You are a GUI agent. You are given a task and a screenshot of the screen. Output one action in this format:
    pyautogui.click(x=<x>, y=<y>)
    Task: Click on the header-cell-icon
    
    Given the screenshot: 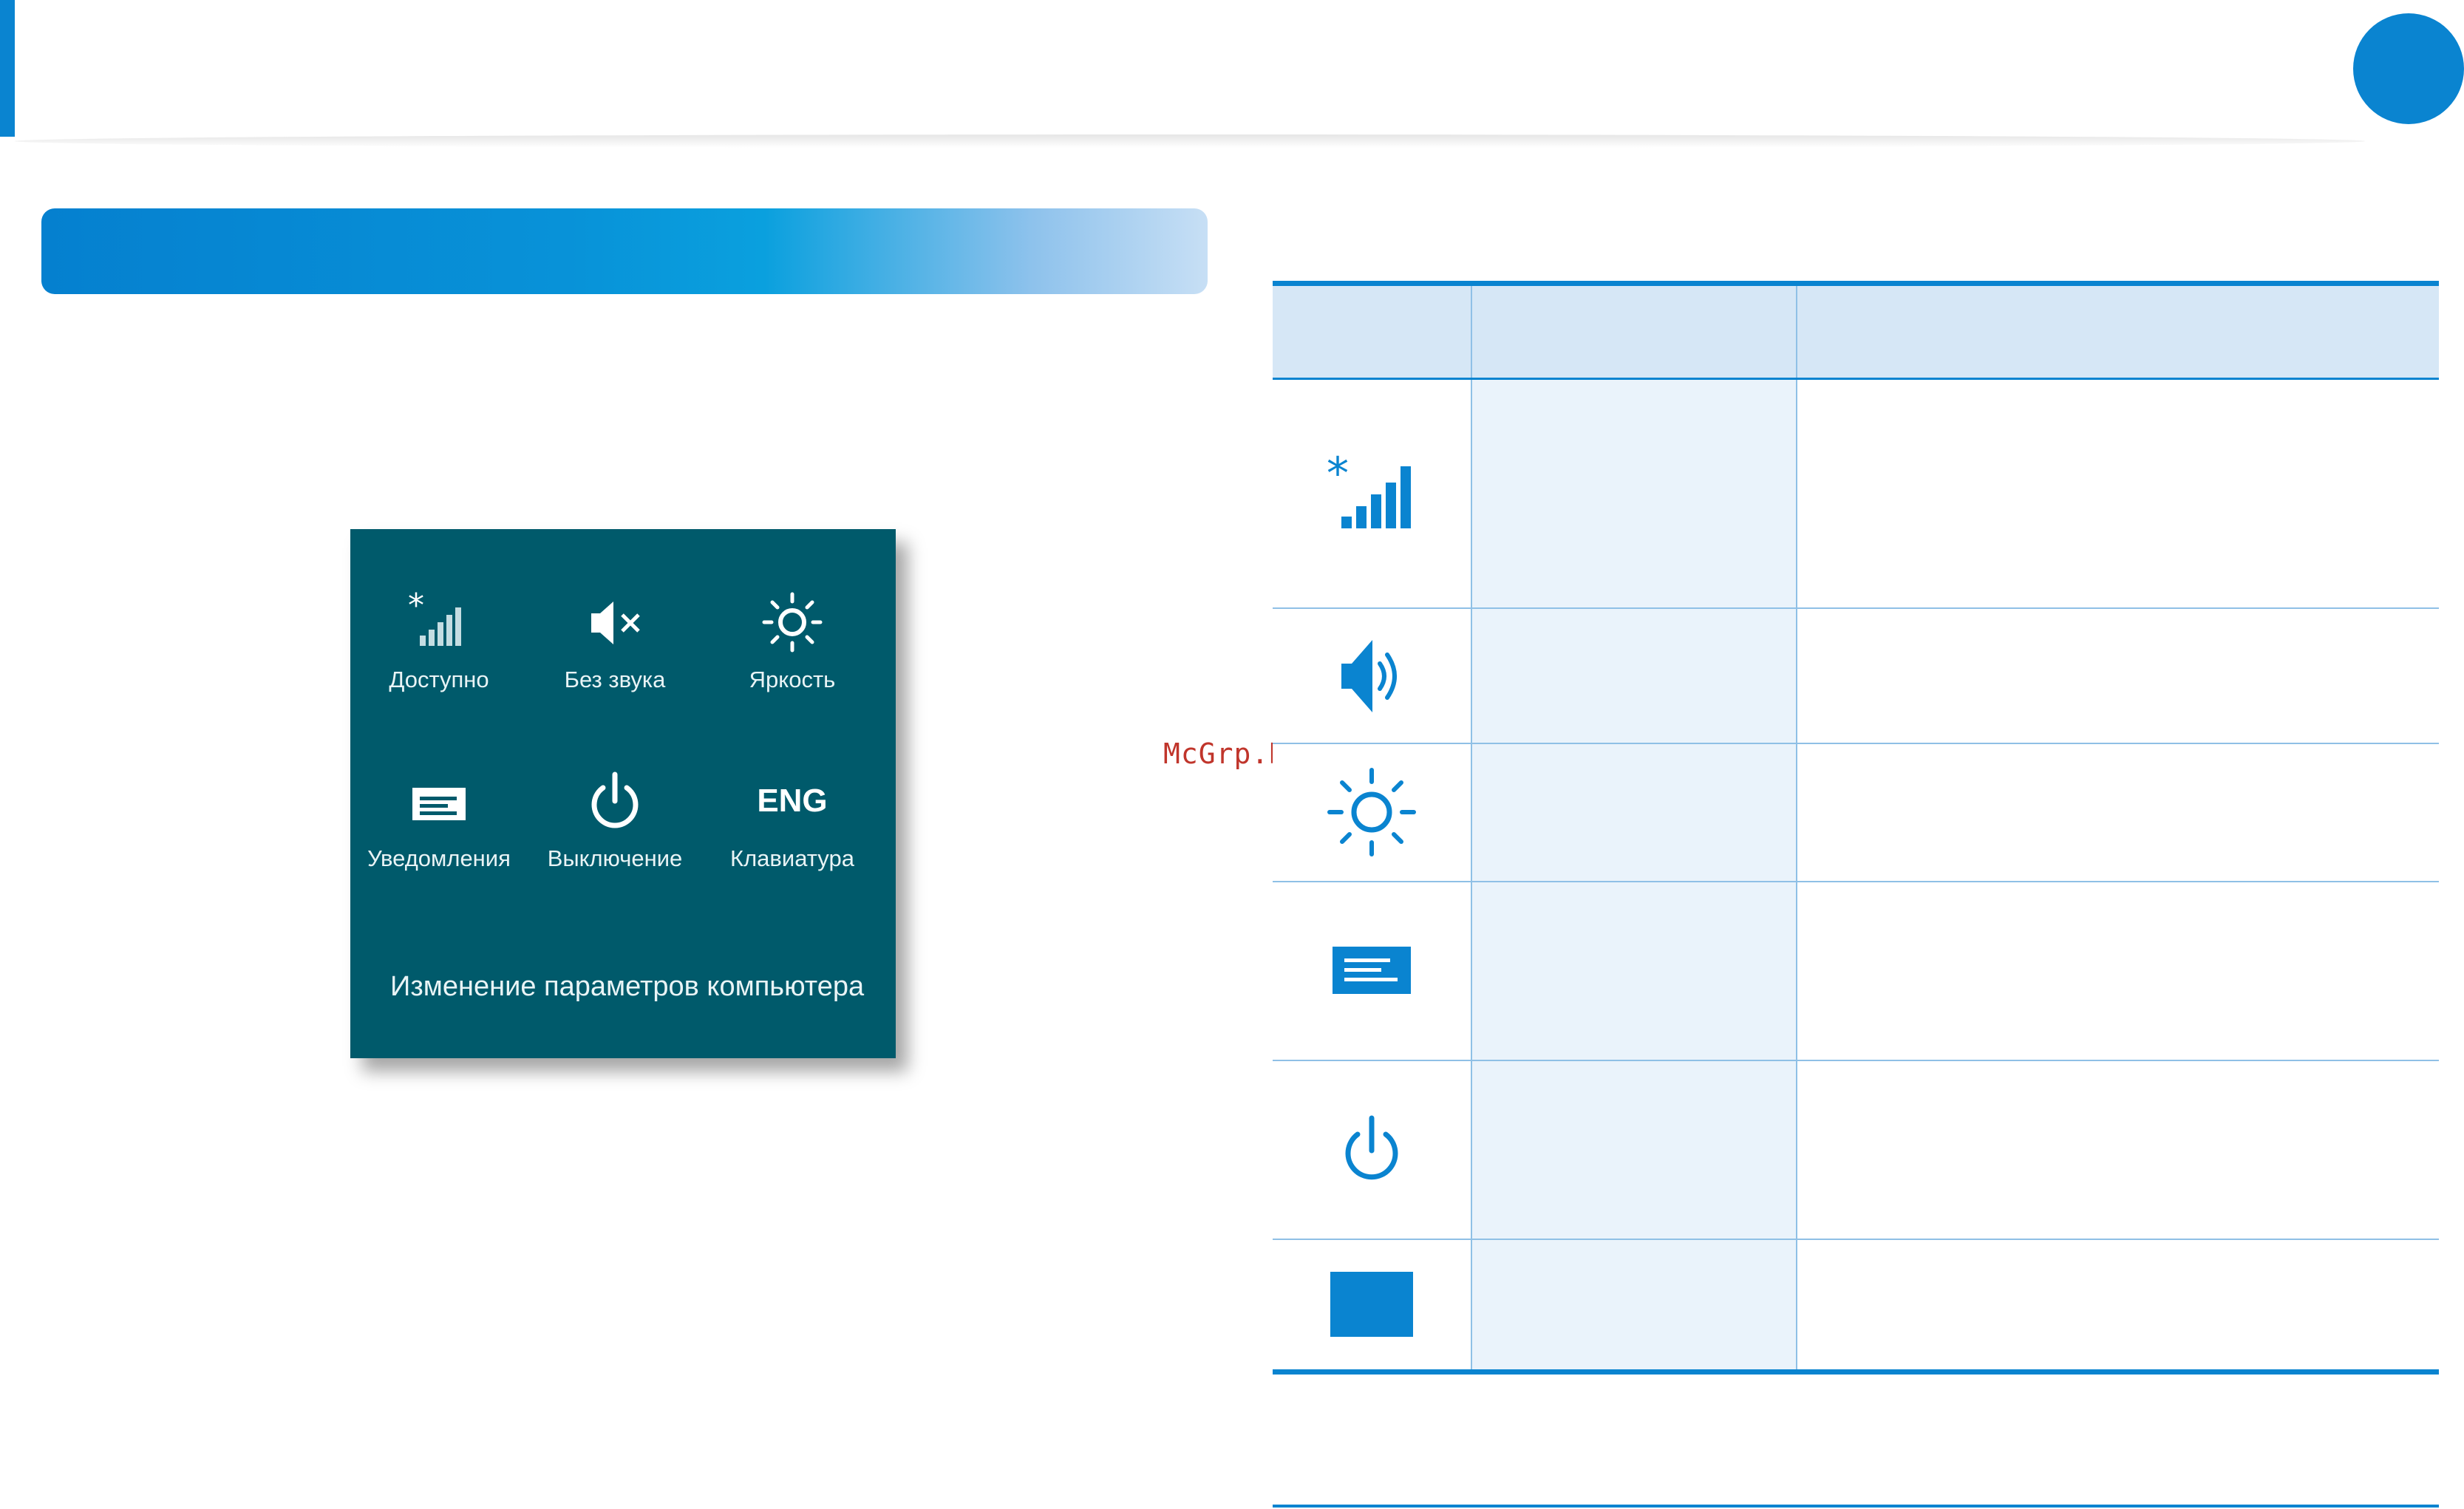 What is the action you would take?
    pyautogui.click(x=1372, y=330)
    